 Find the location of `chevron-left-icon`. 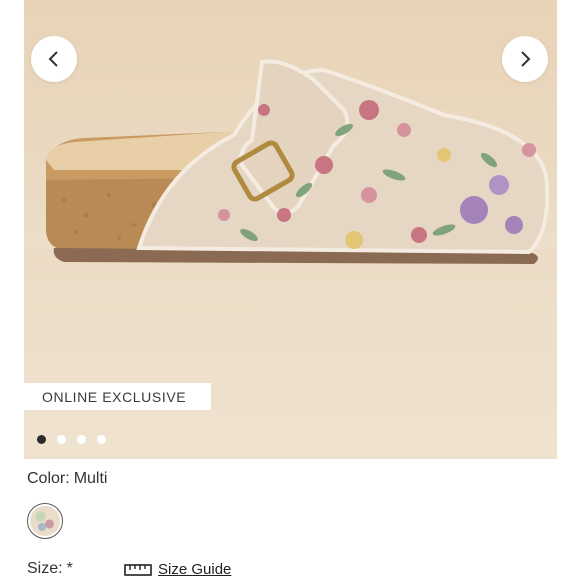

chevron-left-icon is located at coordinates (53, 59).